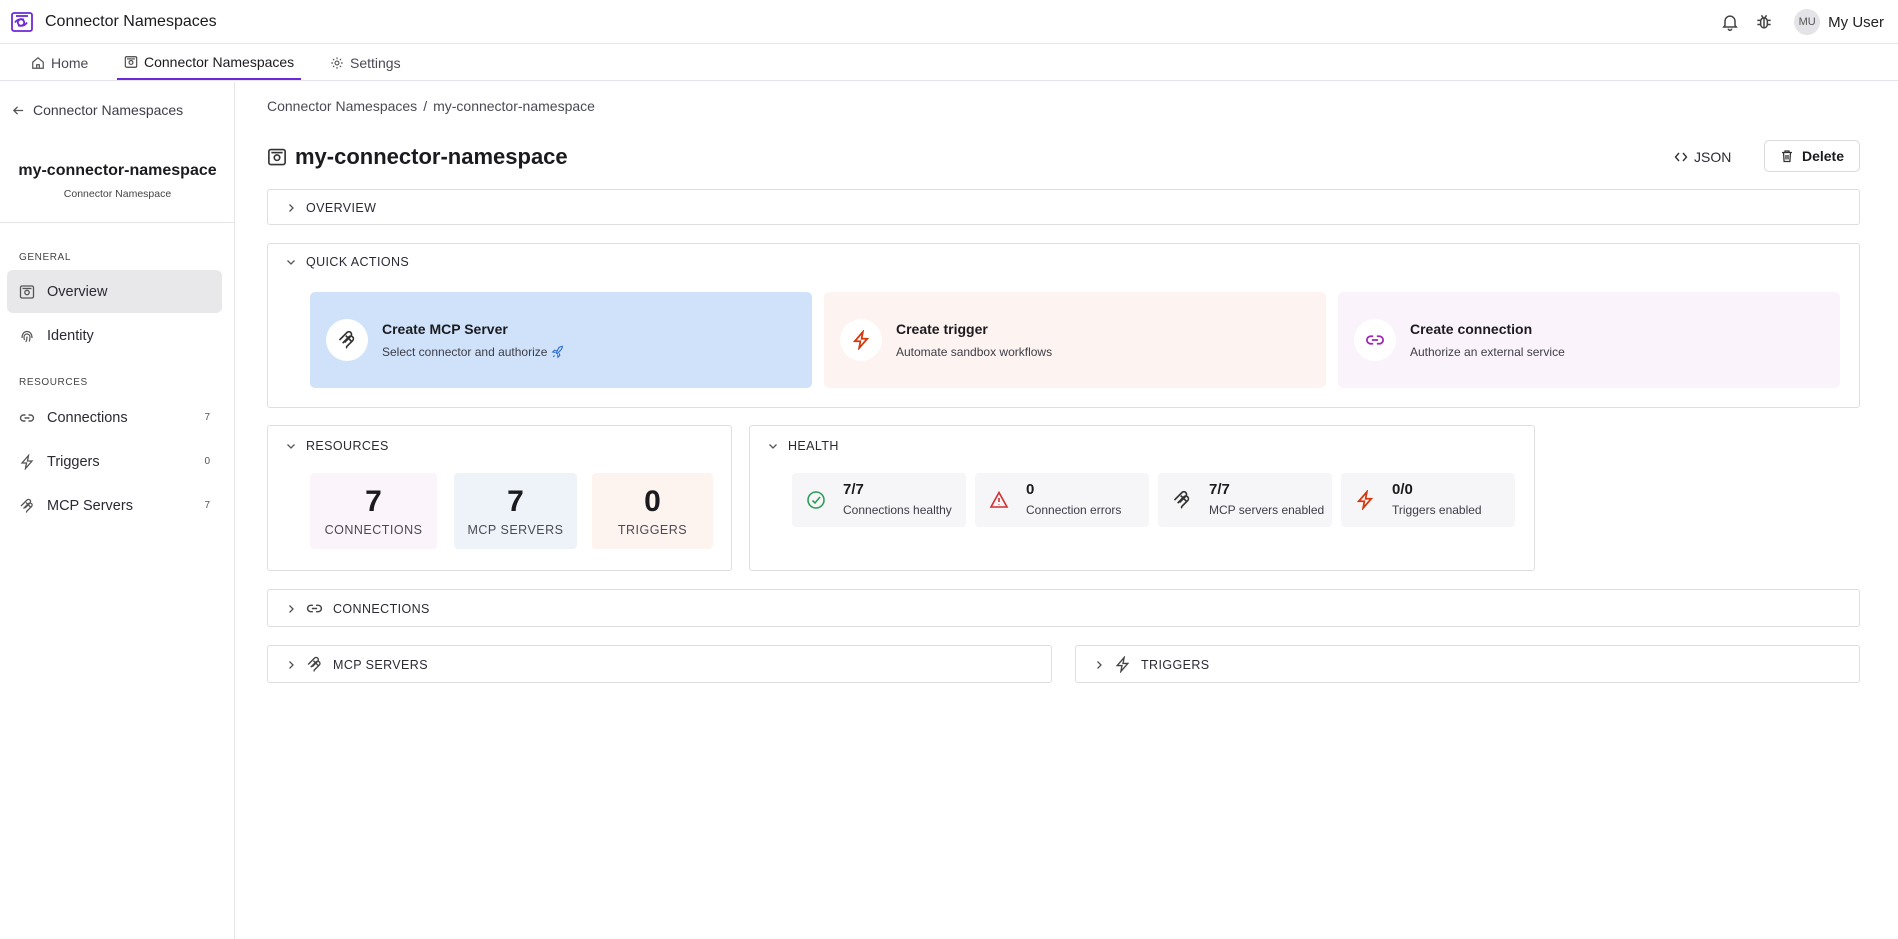  I want to click on quick-actions-toggle: QUICK ACTIONS, so click(347, 262).